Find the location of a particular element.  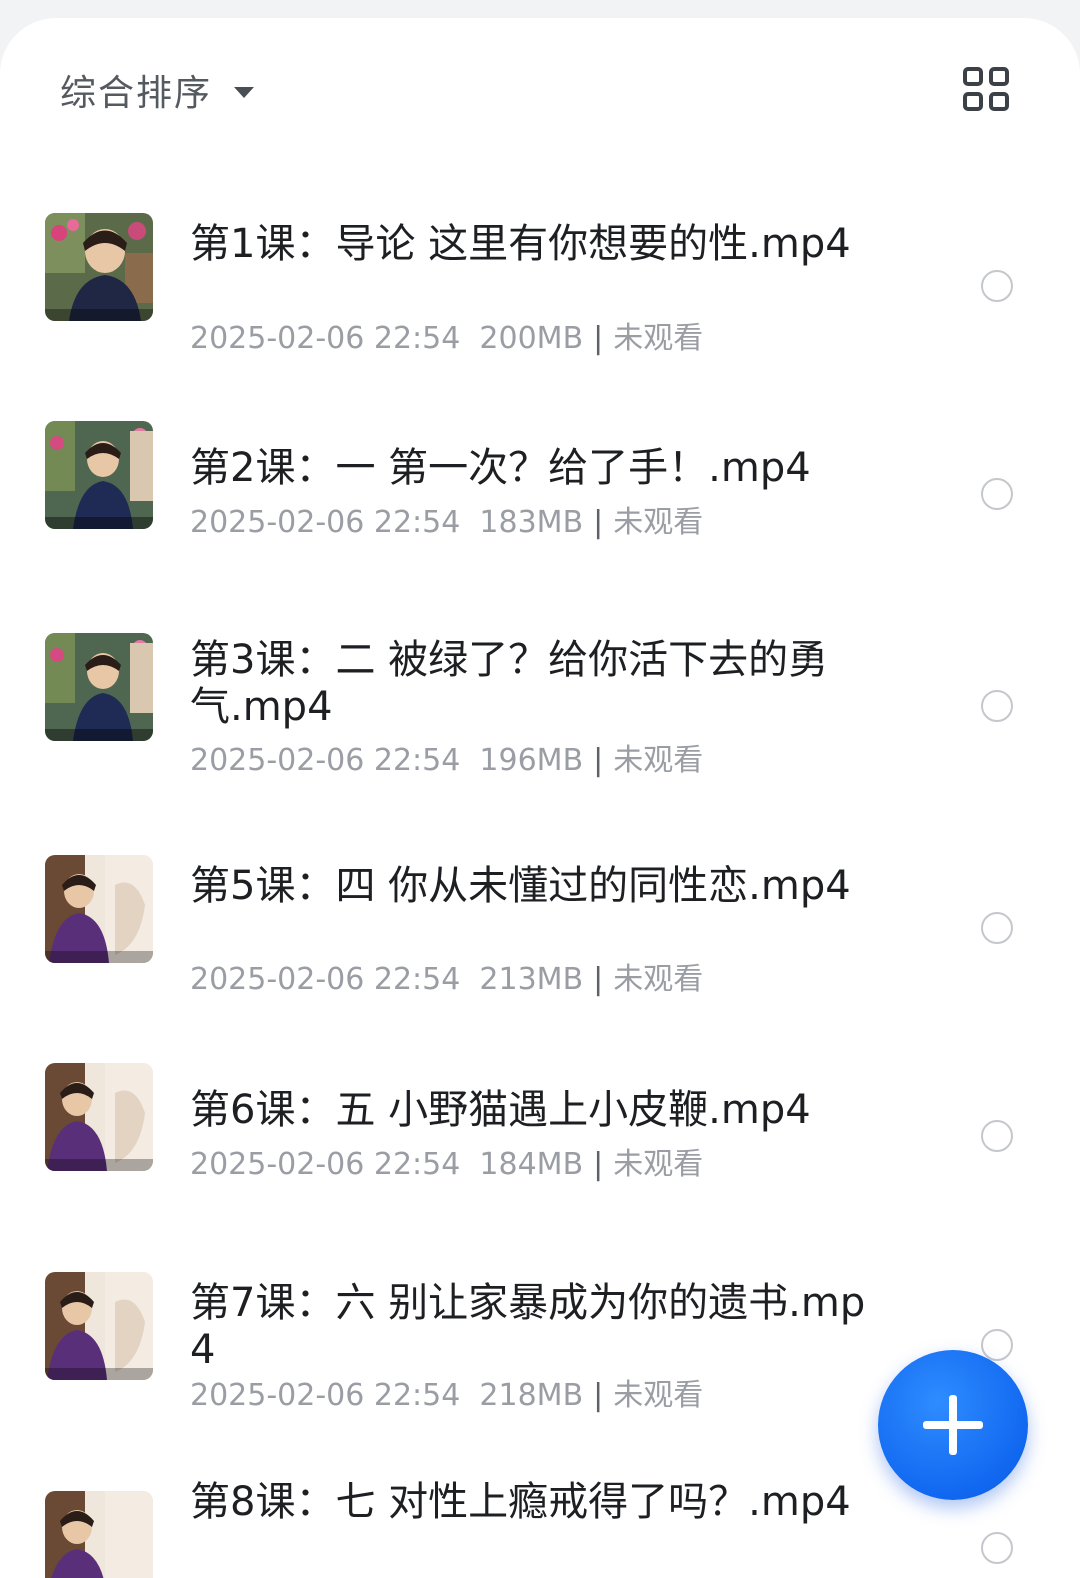

sort-label: 综合排序 is located at coordinates (136, 93).